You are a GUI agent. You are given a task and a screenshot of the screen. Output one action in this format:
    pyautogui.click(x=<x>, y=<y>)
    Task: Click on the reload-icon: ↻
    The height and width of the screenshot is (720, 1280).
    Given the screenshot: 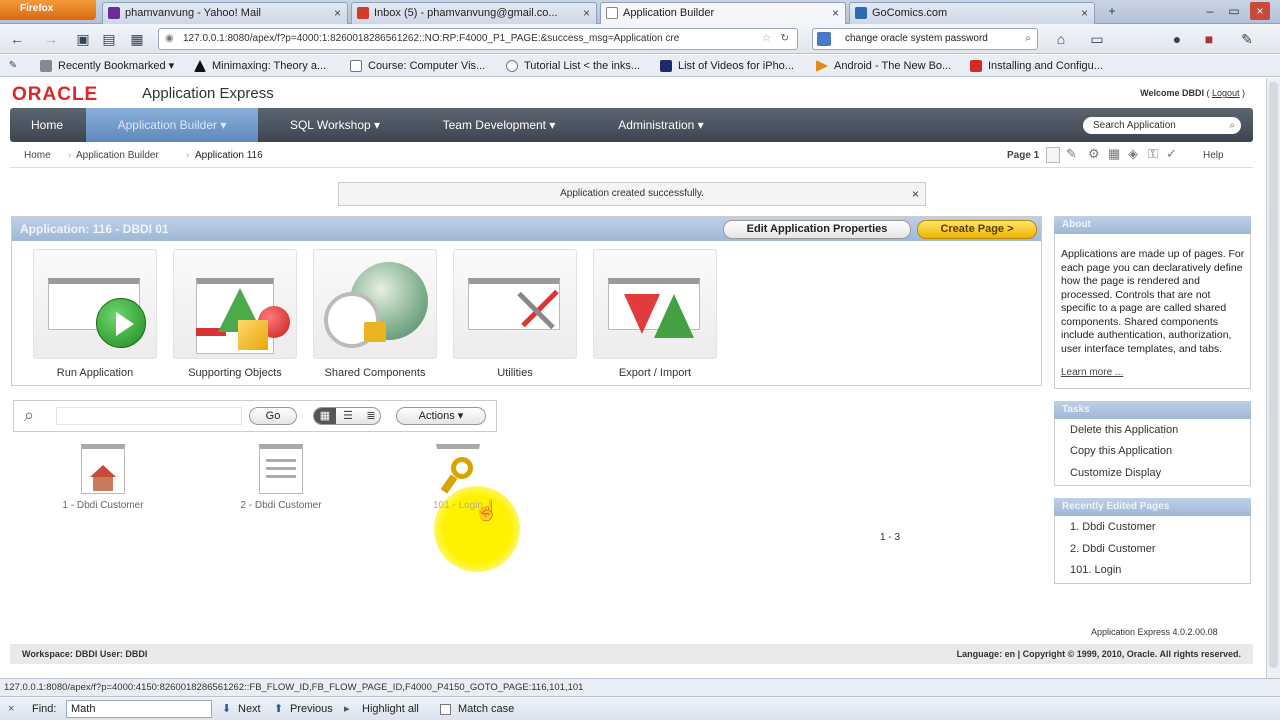 What is the action you would take?
    pyautogui.click(x=785, y=39)
    